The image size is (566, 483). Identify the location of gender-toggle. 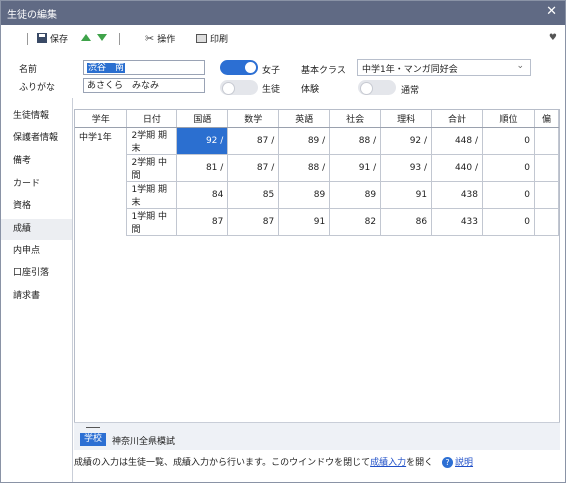
(239, 67).